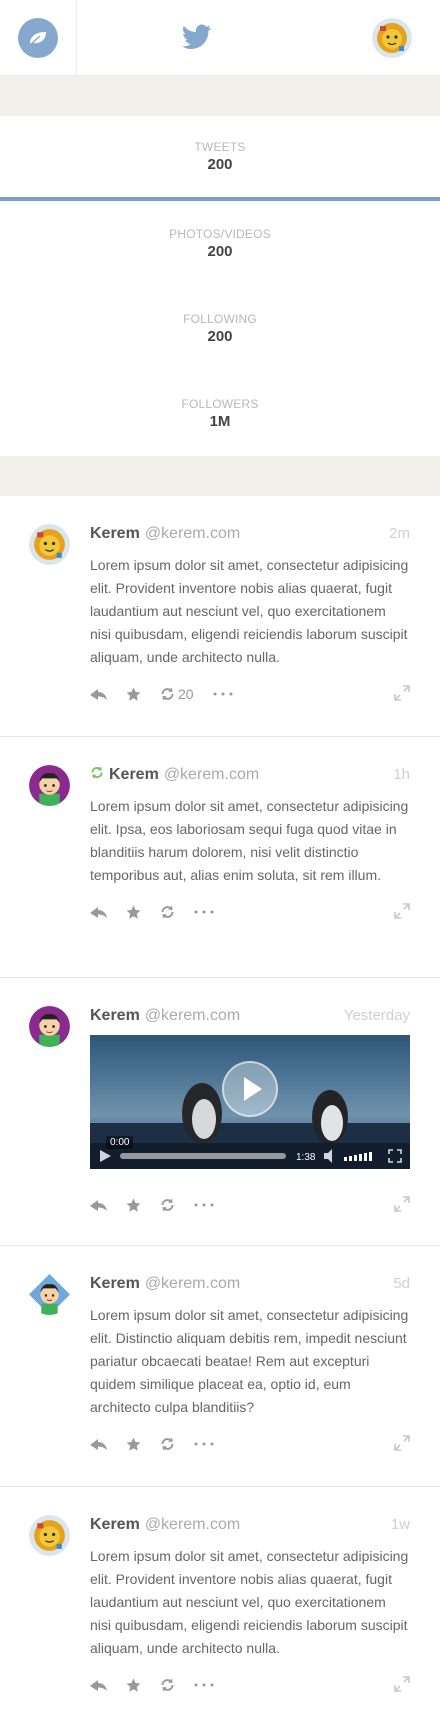 The image size is (440, 1726). I want to click on boy-avatar-icon, so click(49, 785).